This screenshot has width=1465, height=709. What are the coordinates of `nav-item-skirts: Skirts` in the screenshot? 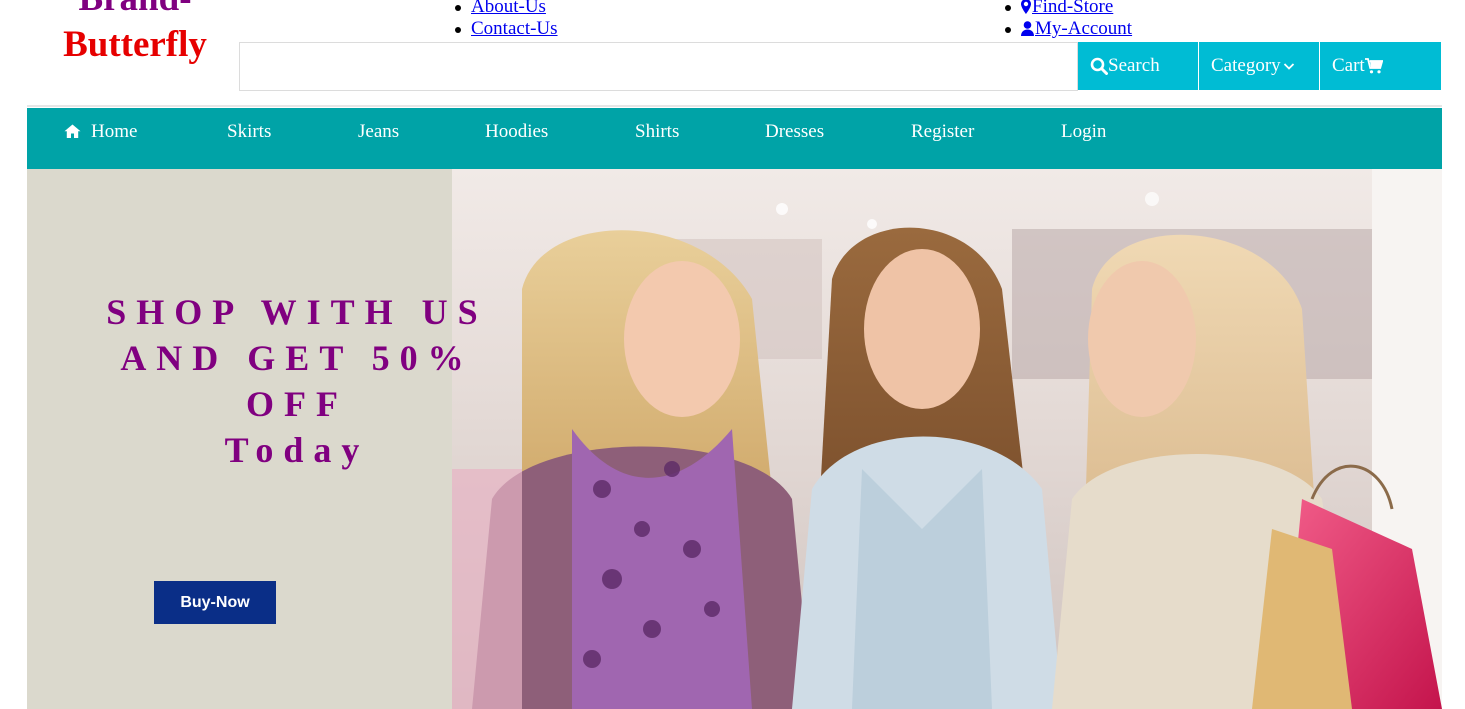 It's located at (249, 132).